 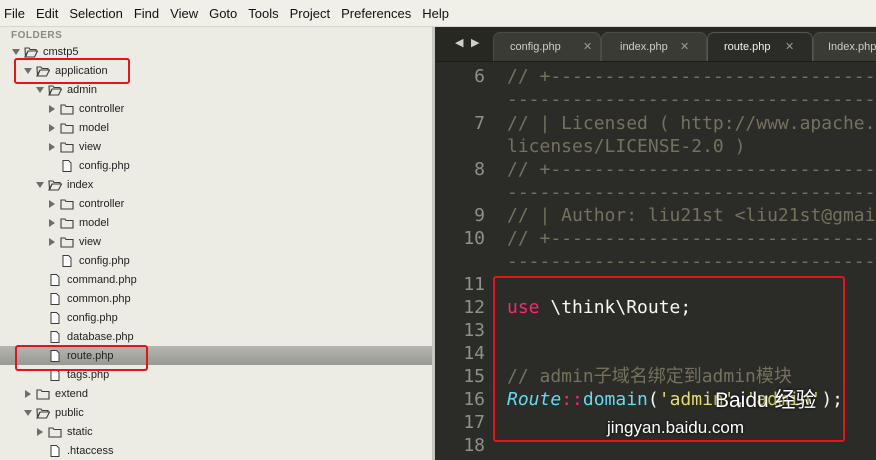 I want to click on tree-item-label: command.php, so click(x=102, y=279).